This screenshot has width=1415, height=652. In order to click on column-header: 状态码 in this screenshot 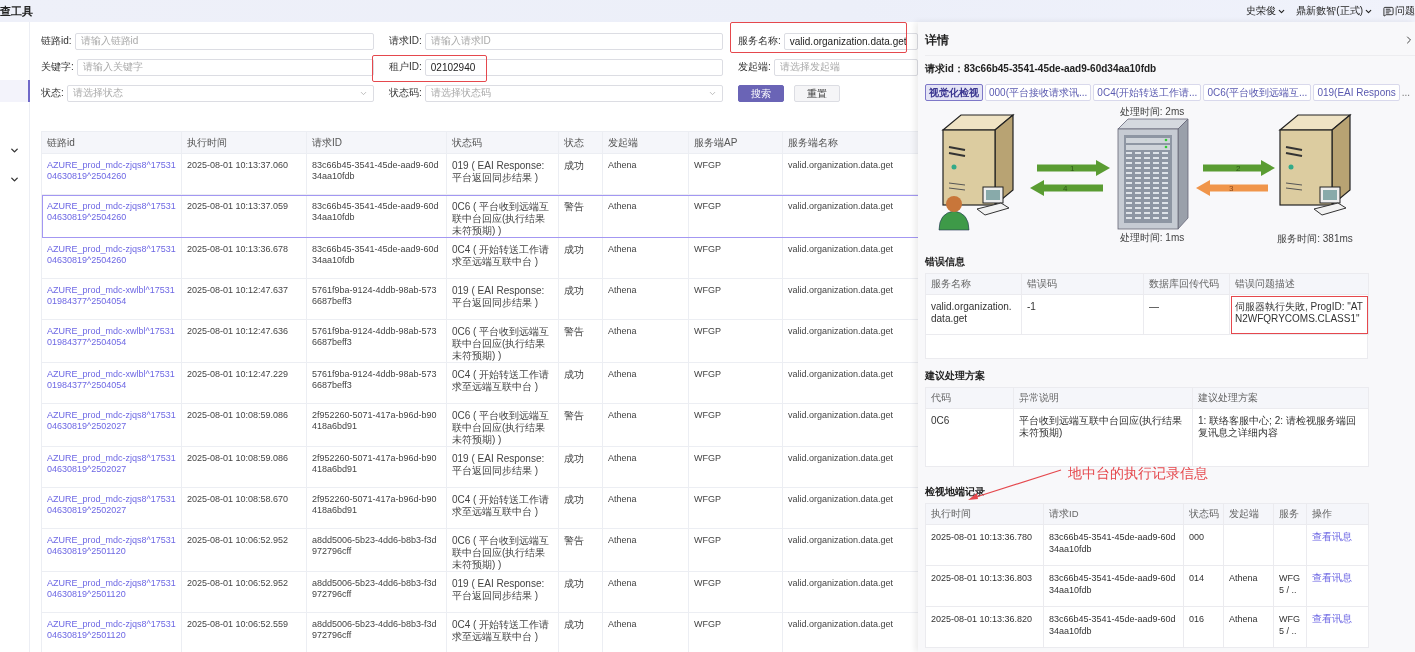, I will do `click(502, 142)`.